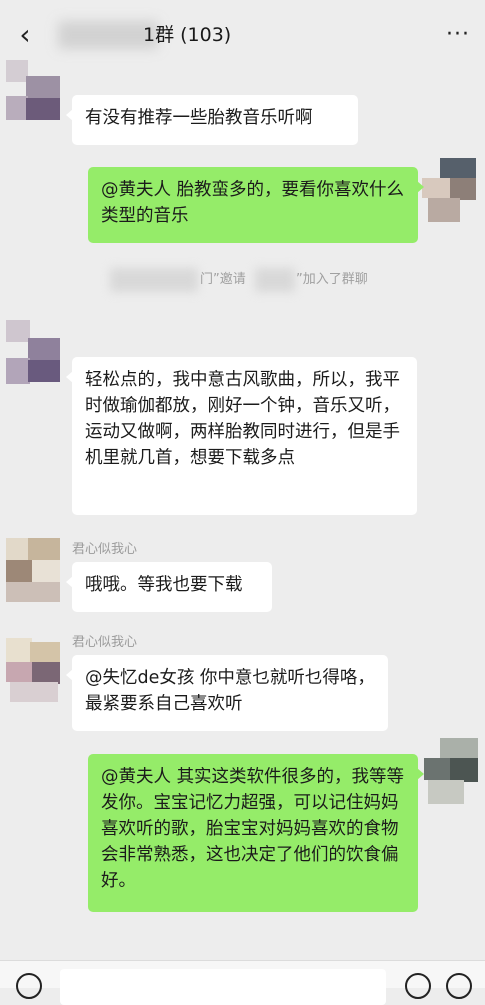 This screenshot has width=485, height=1005. What do you see at coordinates (187, 35) in the screenshot?
I see `chat-title: 1群 (103)` at bounding box center [187, 35].